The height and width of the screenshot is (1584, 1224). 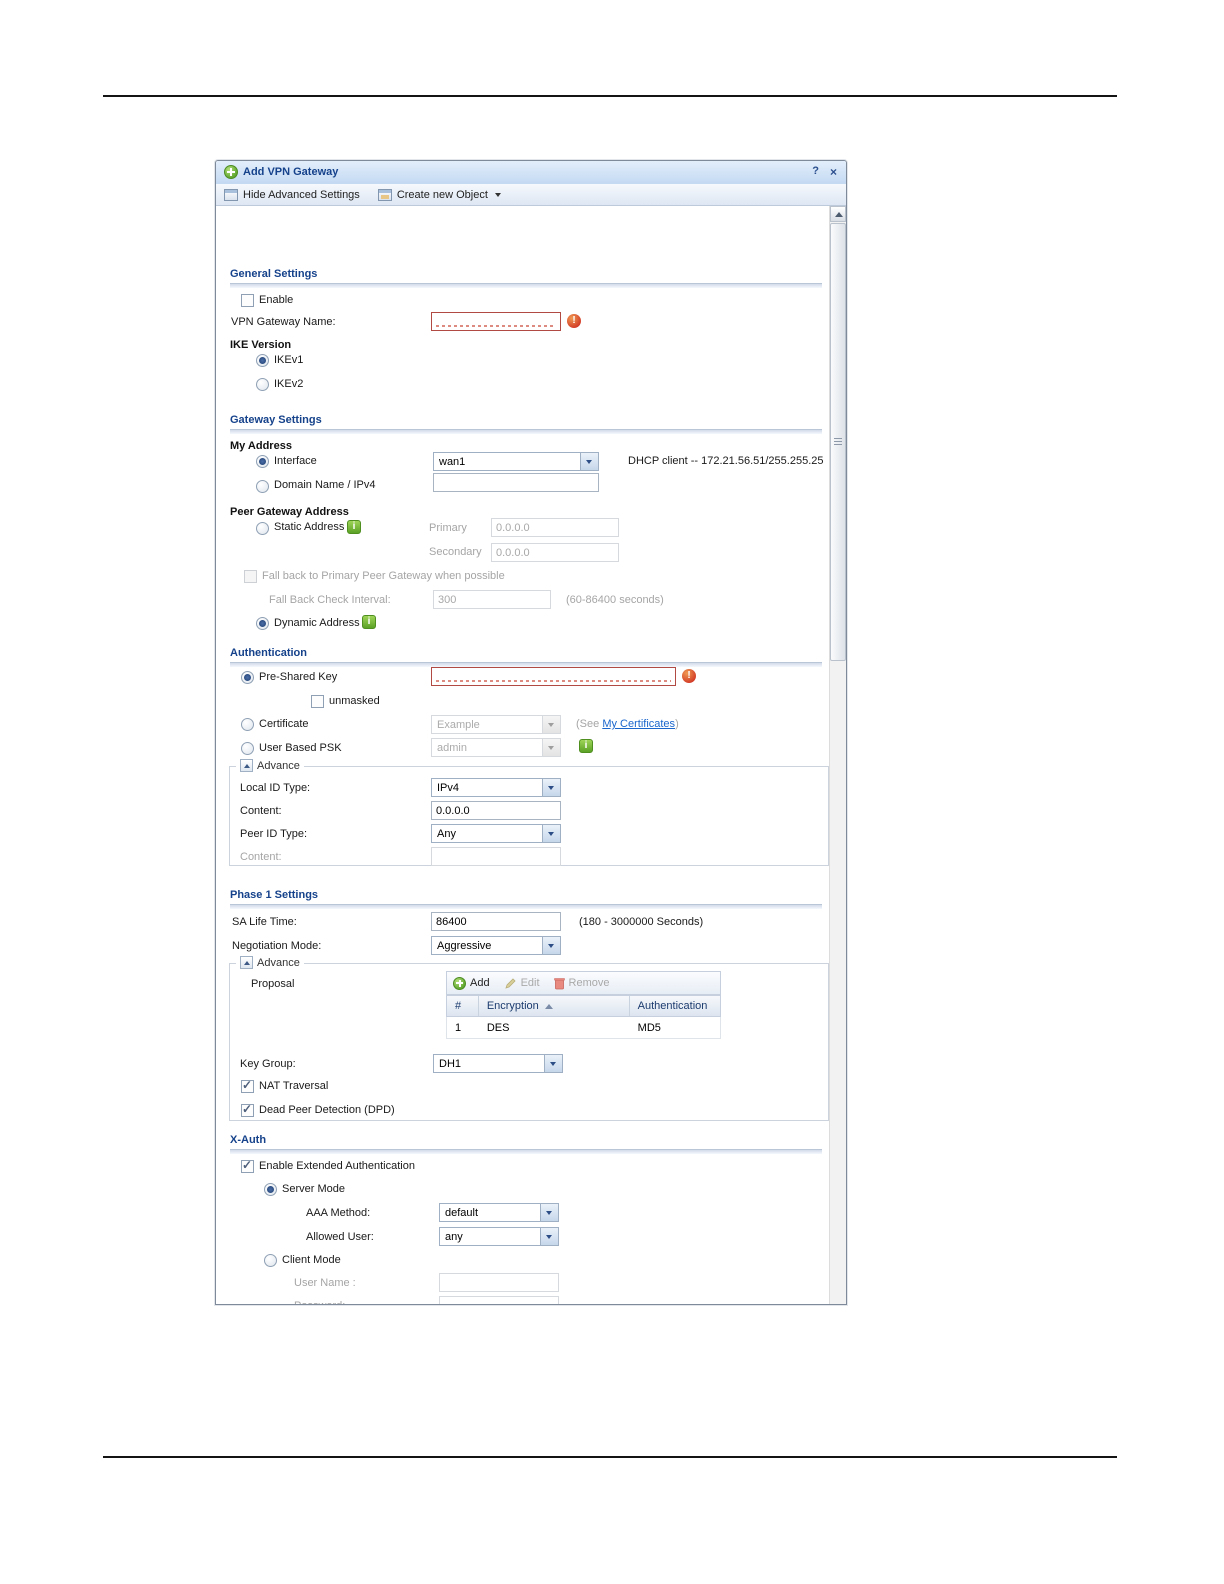 What do you see at coordinates (270, 1260) in the screenshot?
I see `client-mode-radio` at bounding box center [270, 1260].